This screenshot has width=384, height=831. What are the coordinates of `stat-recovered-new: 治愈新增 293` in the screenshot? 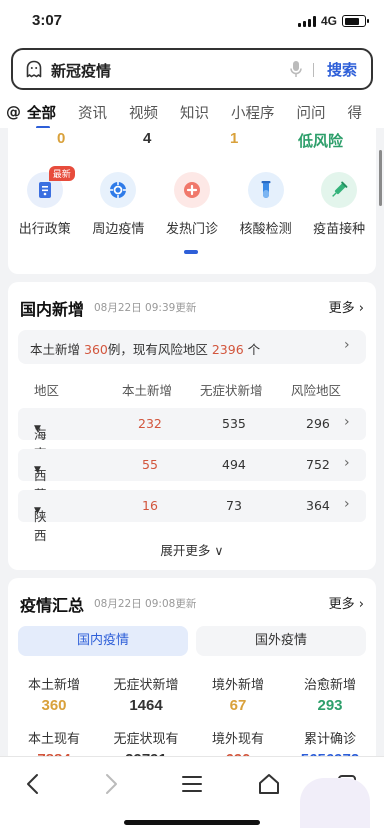 It's located at (329, 696).